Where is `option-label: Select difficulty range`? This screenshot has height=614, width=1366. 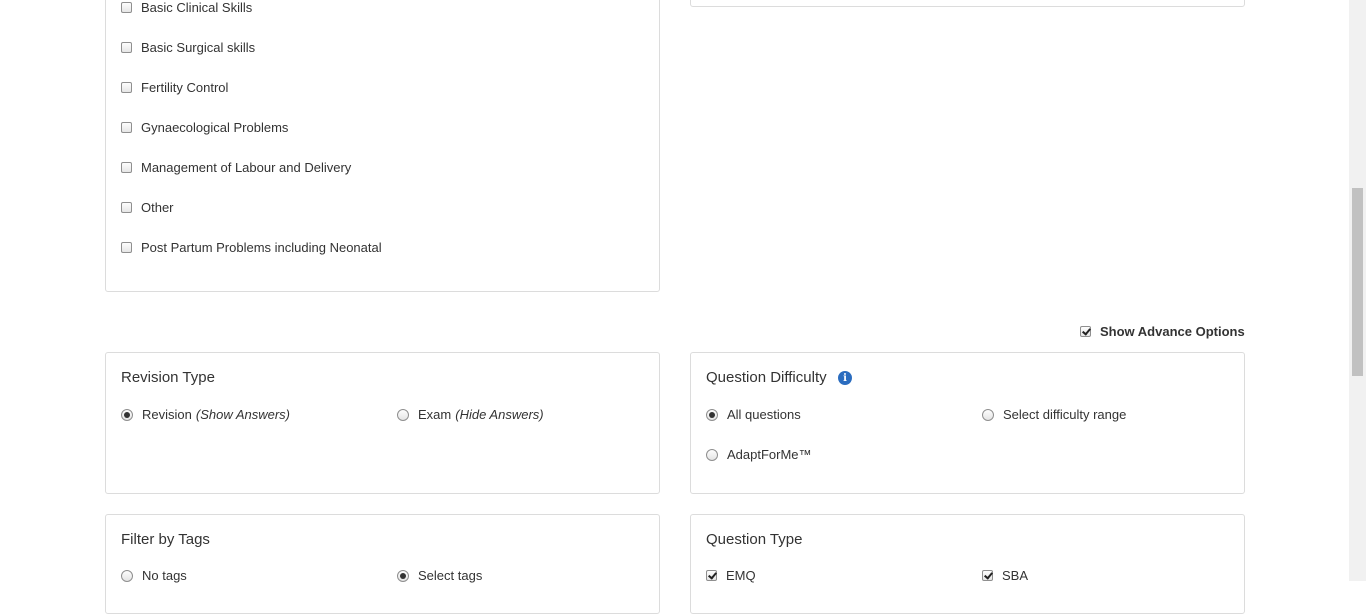 option-label: Select difficulty range is located at coordinates (1065, 414).